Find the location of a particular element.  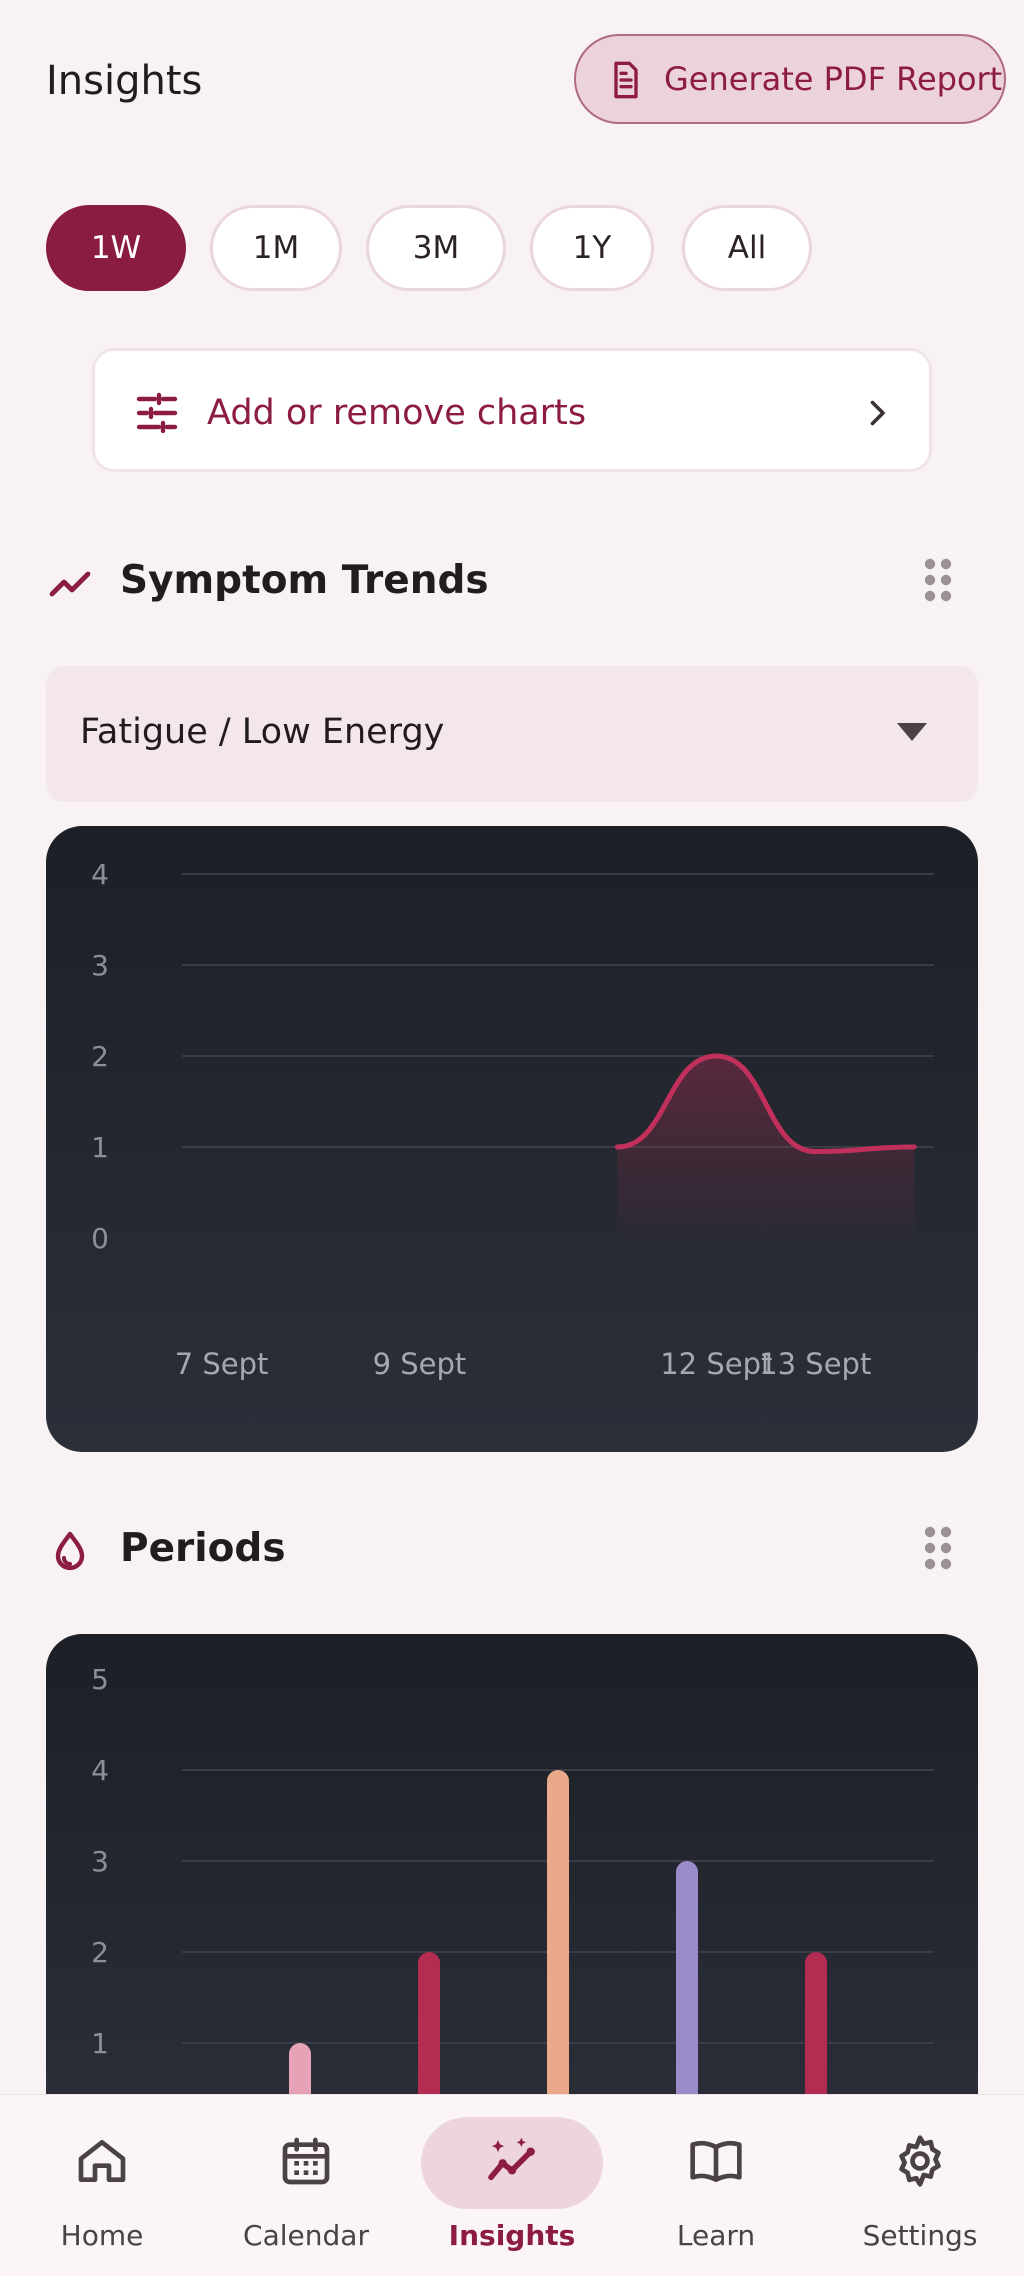

tune-icon is located at coordinates (157, 413).